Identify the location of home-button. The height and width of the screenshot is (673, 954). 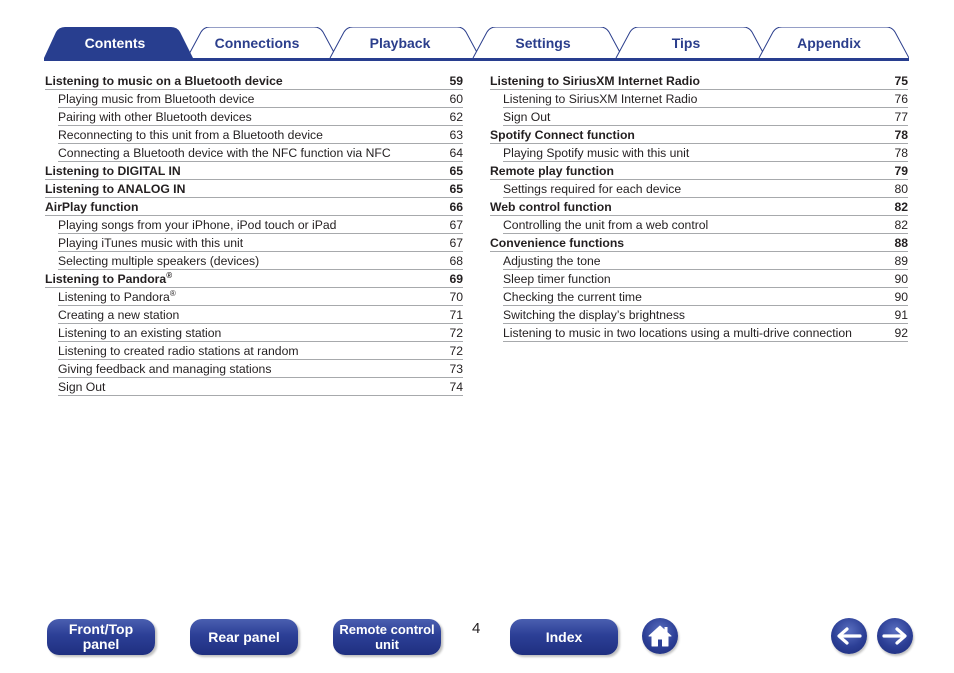
(660, 636).